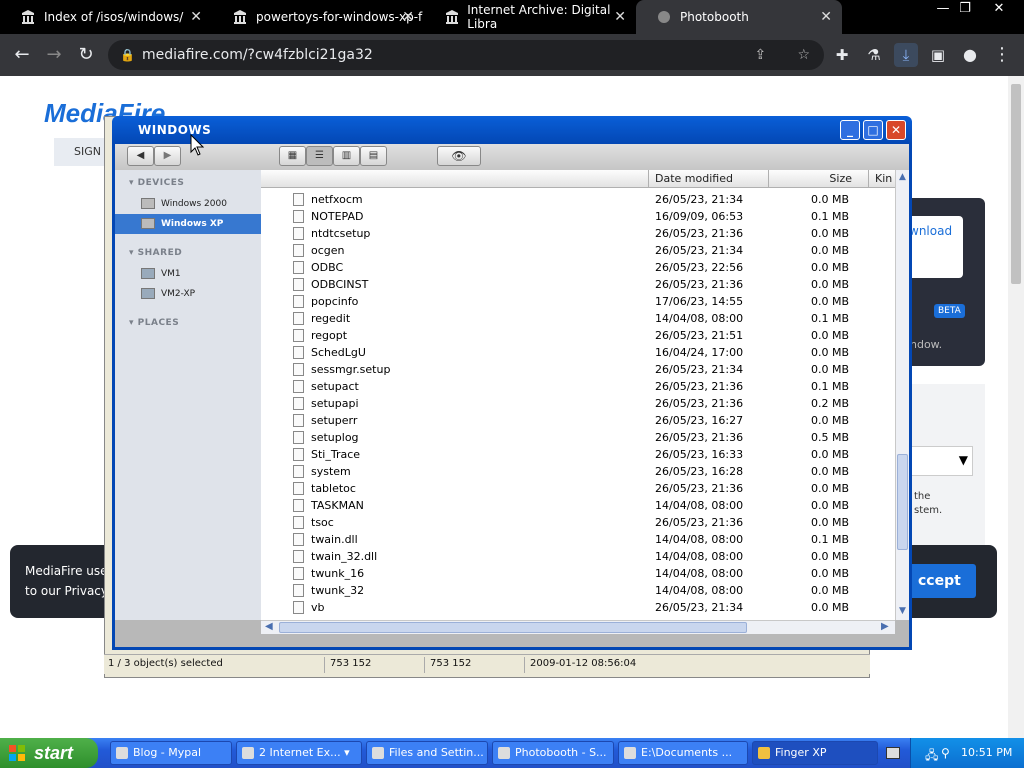 This screenshot has width=1024, height=768. Describe the element at coordinates (896, 130) in the screenshot. I see `close-icon: ✕` at that location.